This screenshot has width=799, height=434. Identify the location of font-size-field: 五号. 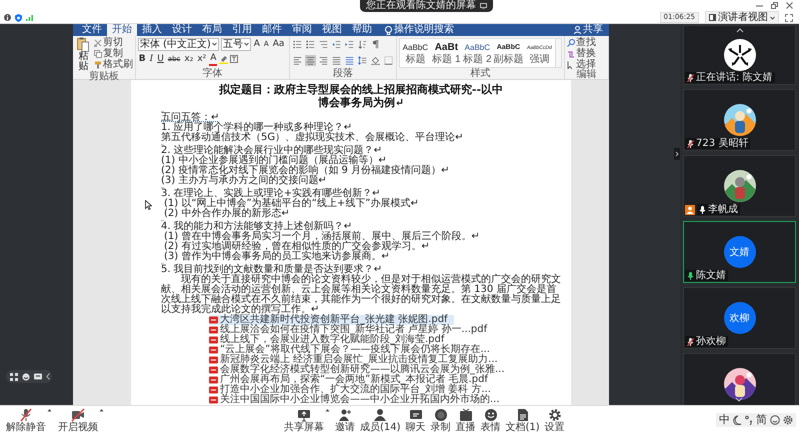
(235, 44).